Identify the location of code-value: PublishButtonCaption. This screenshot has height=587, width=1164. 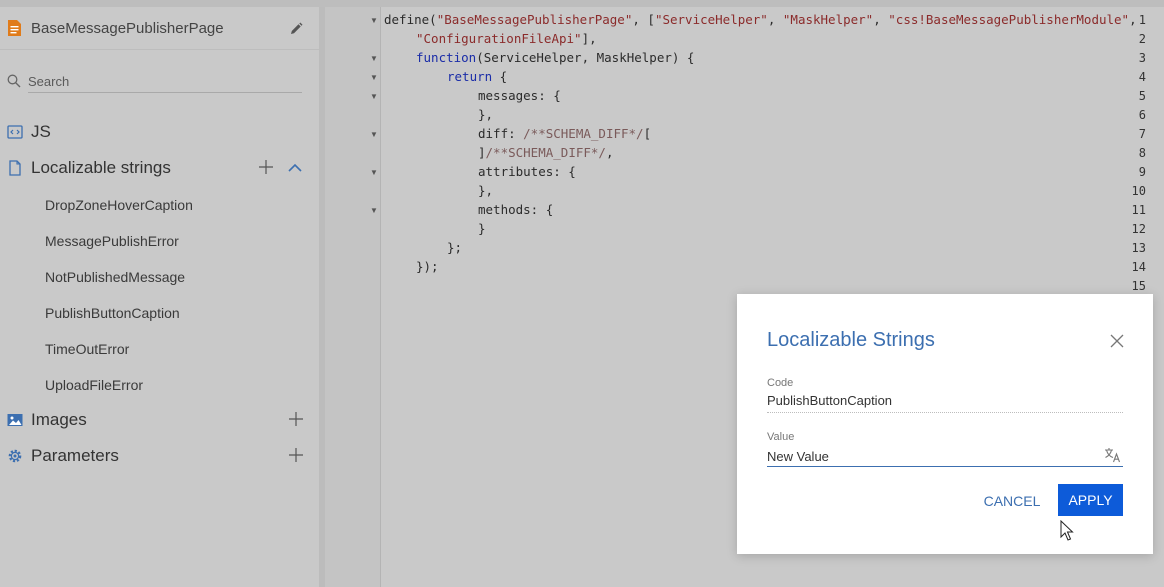
(830, 400).